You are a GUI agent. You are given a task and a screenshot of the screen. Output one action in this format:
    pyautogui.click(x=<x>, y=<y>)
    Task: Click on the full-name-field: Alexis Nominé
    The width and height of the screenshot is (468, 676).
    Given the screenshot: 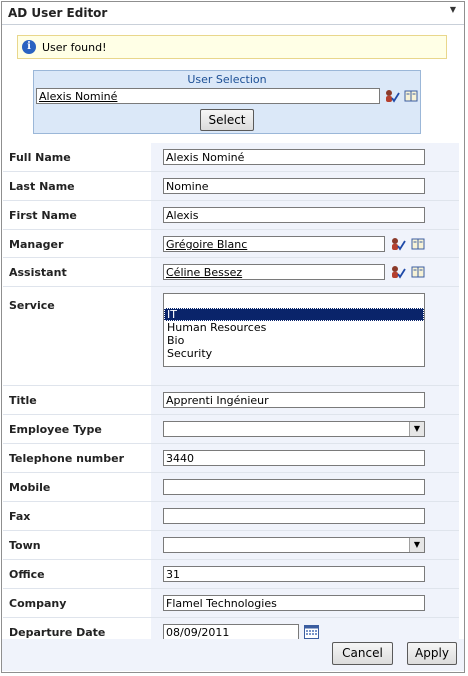 What is the action you would take?
    pyautogui.click(x=294, y=157)
    